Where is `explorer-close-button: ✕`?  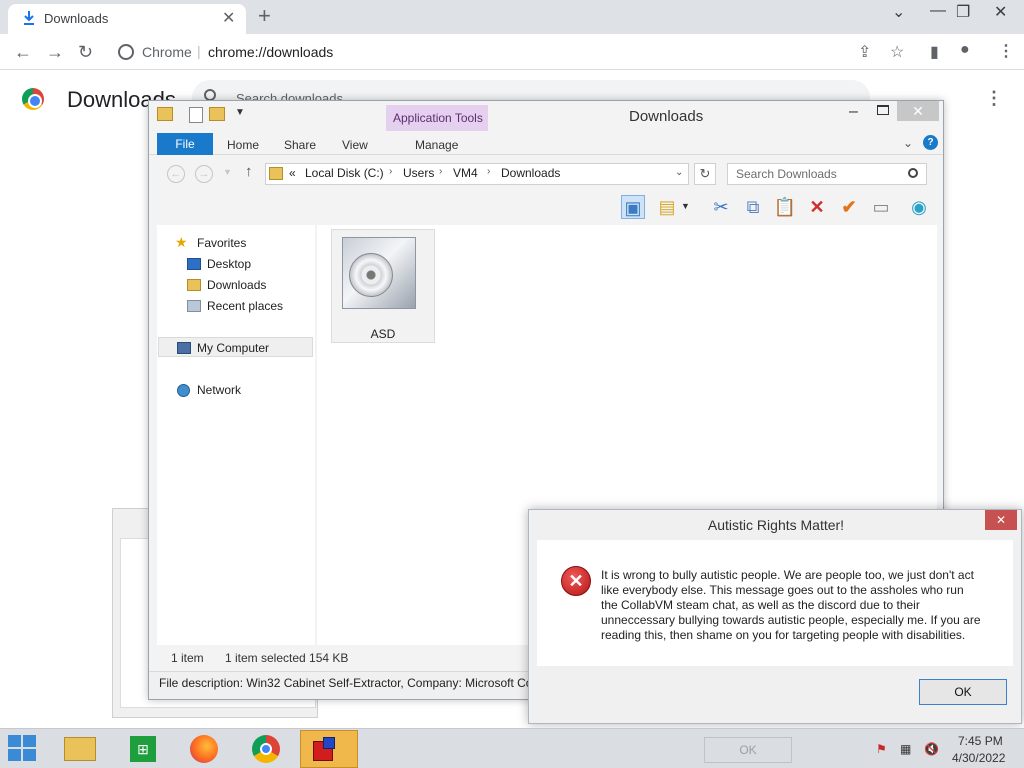 explorer-close-button: ✕ is located at coordinates (918, 111).